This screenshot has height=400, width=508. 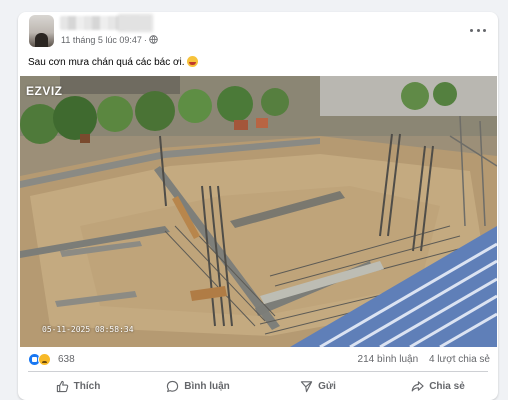 I want to click on send-button: Gửi, so click(x=318, y=386).